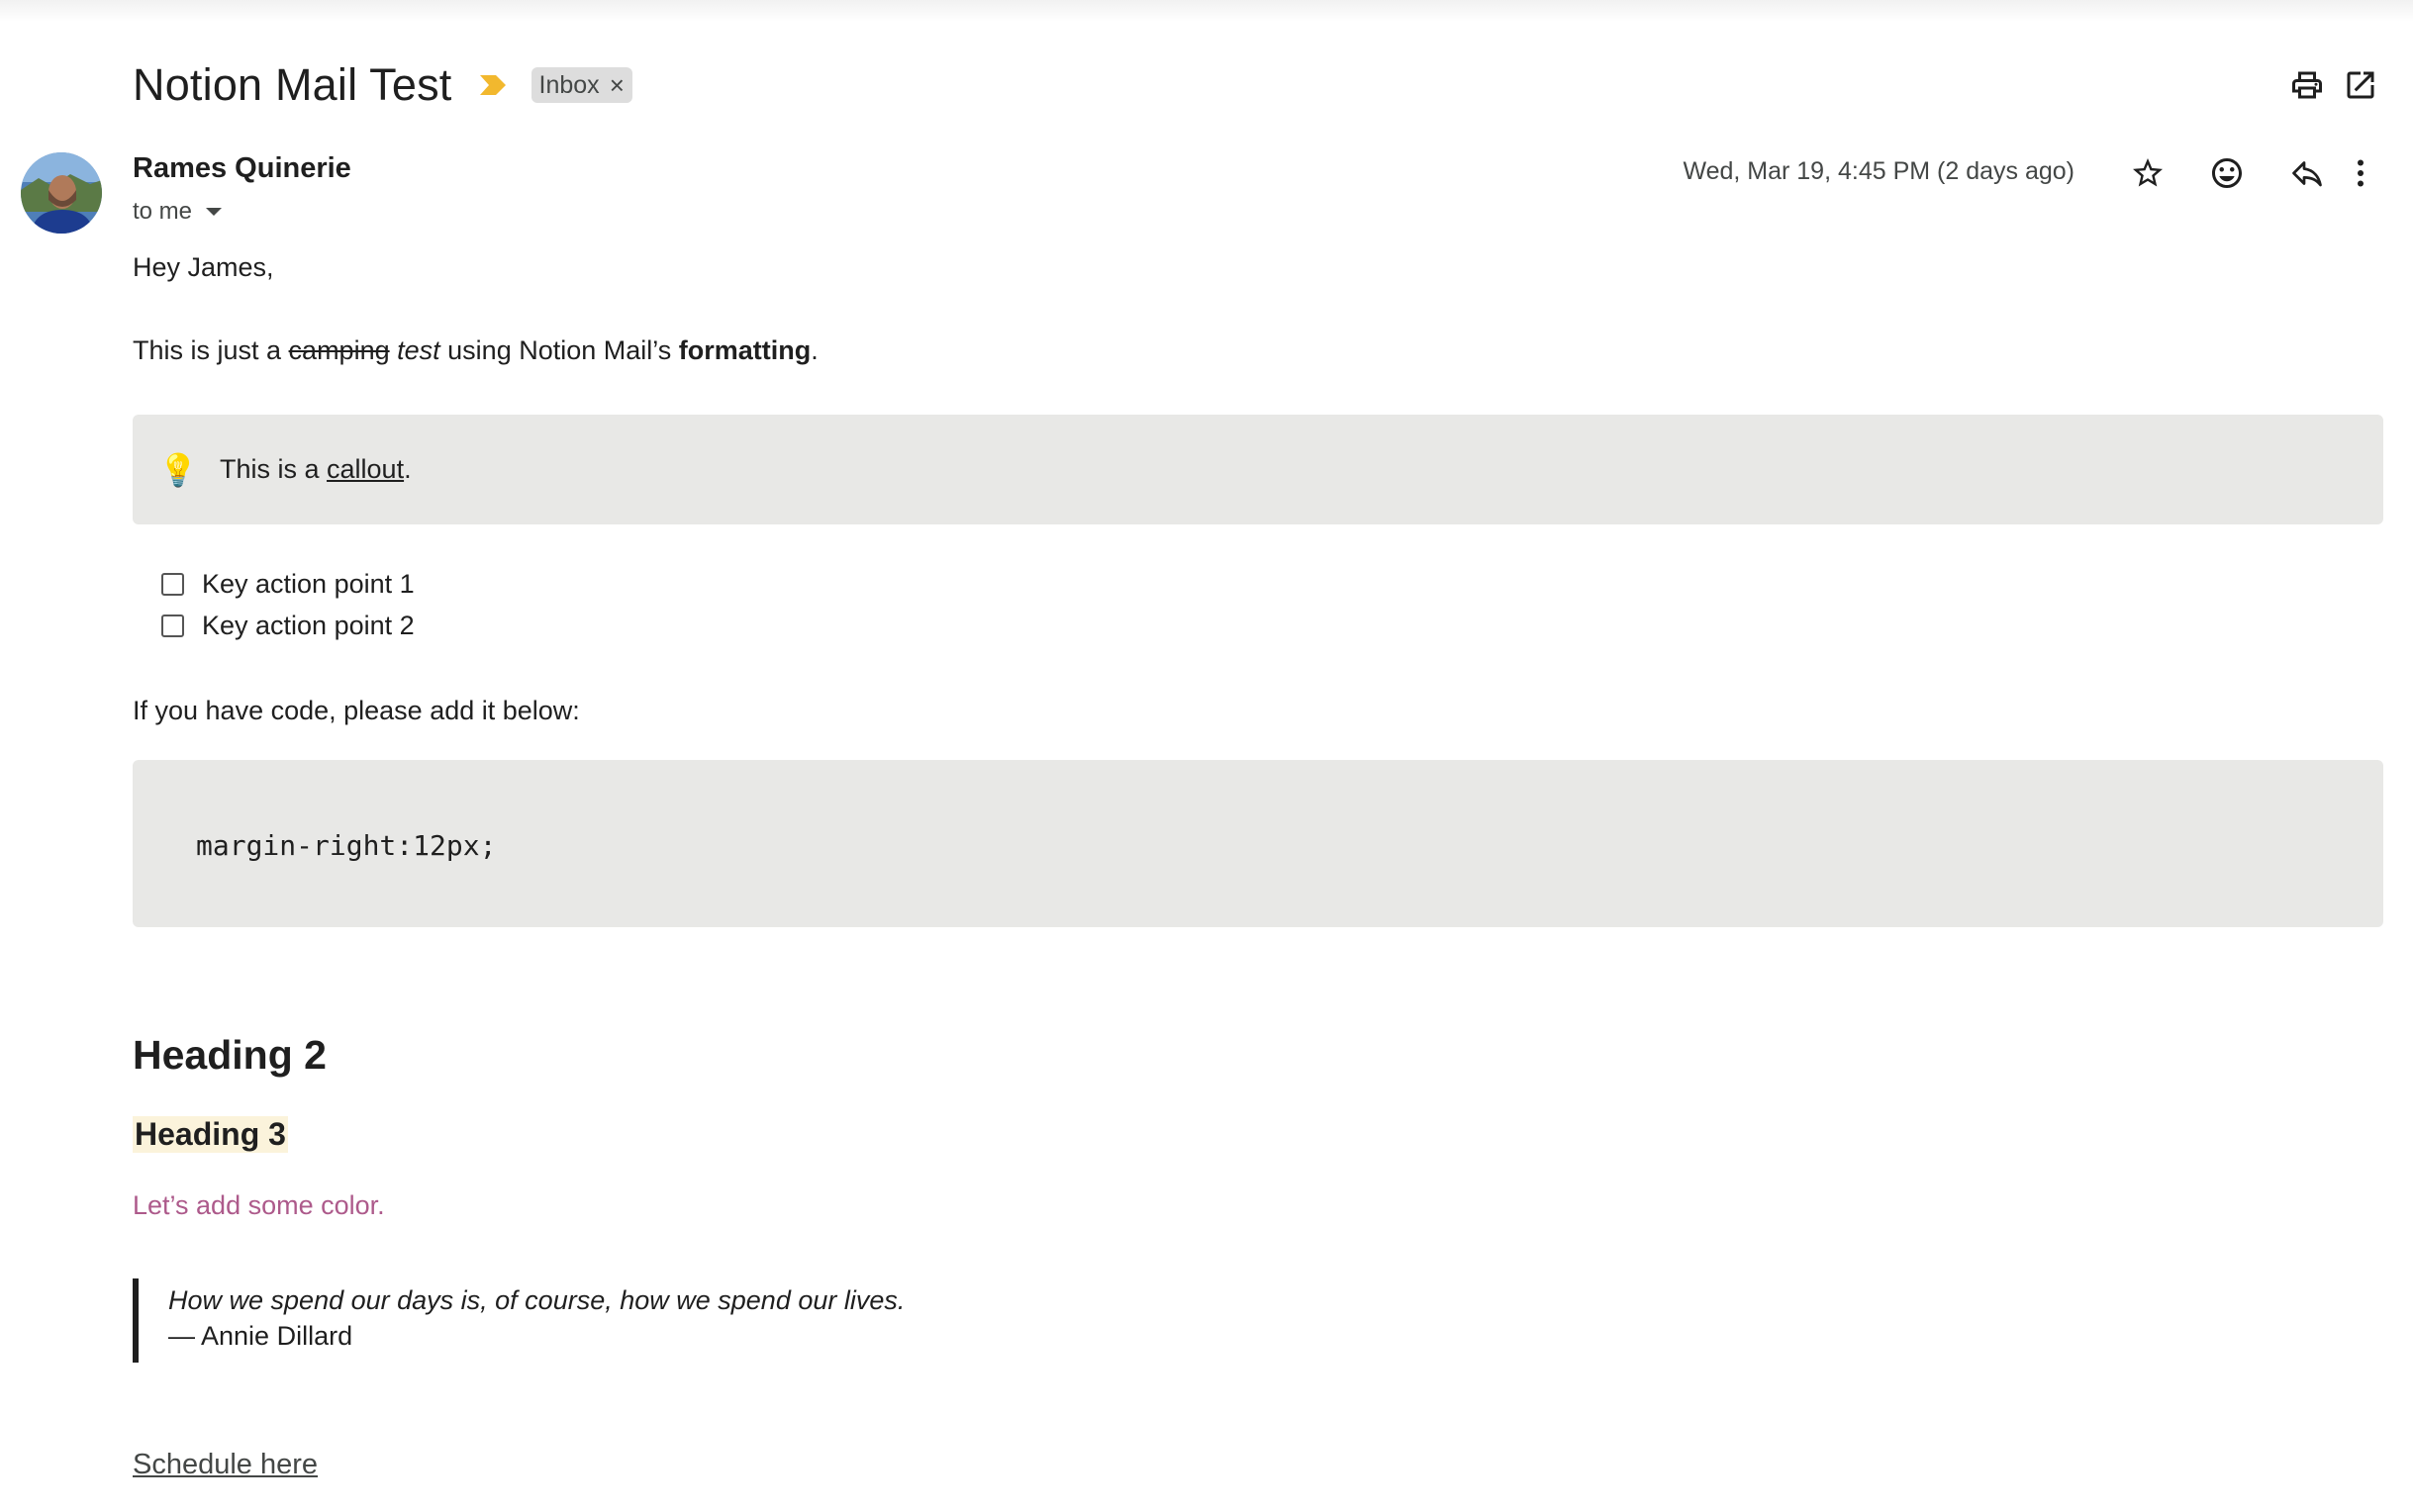  I want to click on bold-text: formatting, so click(745, 350).